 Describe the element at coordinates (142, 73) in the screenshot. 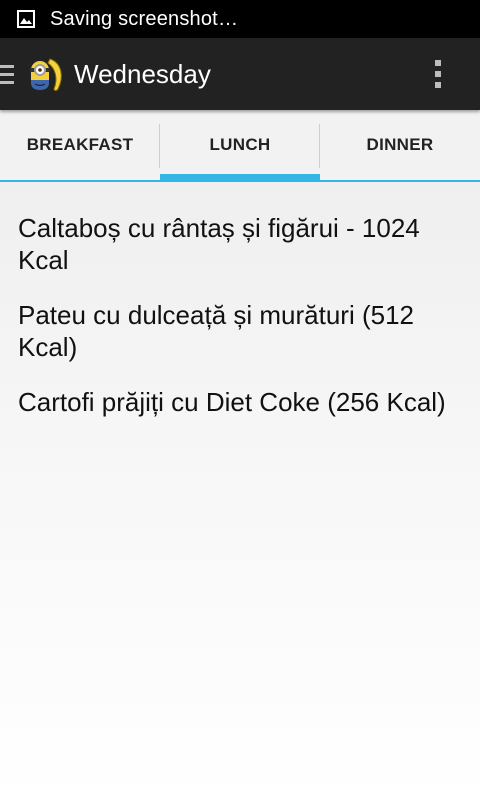

I see `page-title: Wednesday` at that location.